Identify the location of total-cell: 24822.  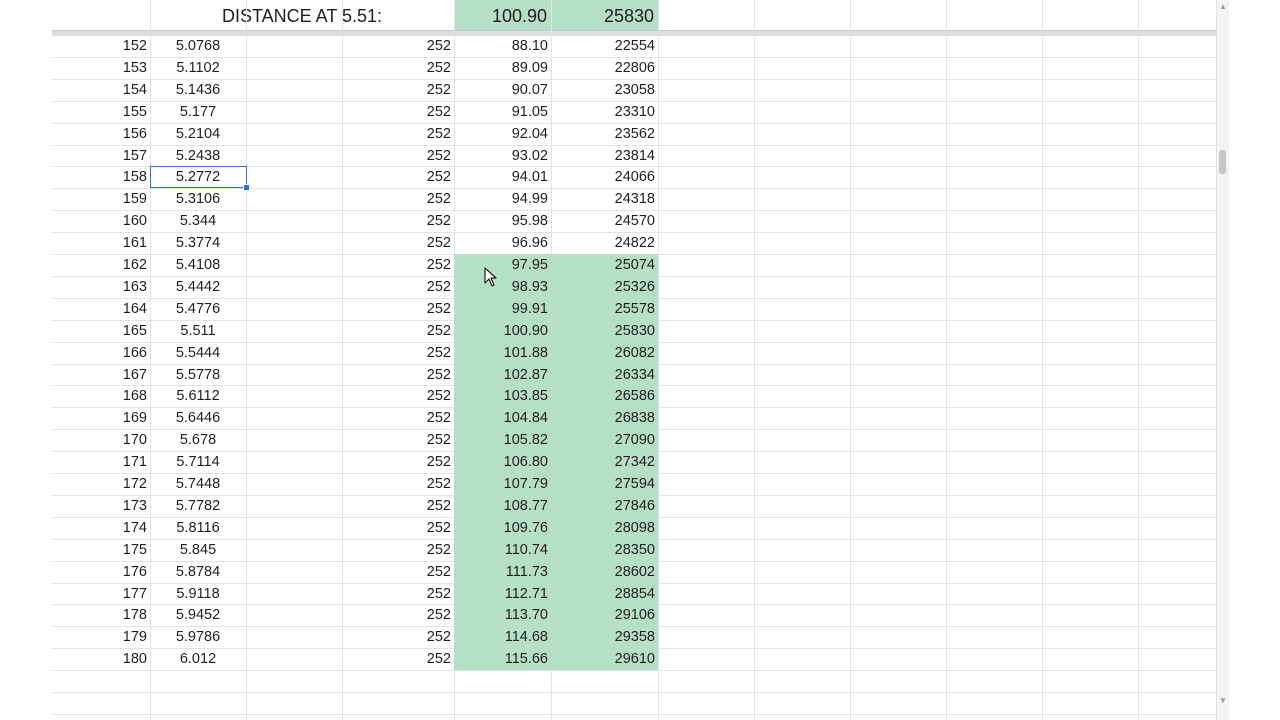
(603, 243).